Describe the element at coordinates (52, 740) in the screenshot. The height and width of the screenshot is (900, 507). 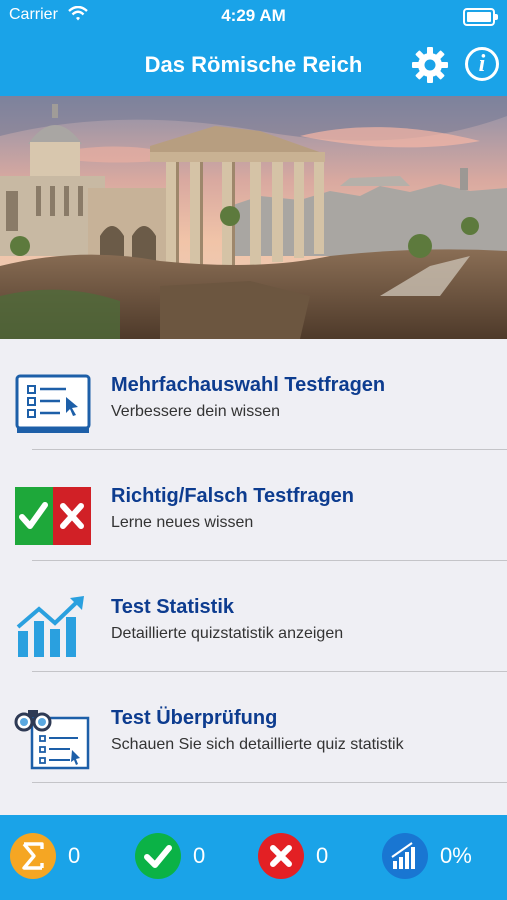
I see `review-icon` at that location.